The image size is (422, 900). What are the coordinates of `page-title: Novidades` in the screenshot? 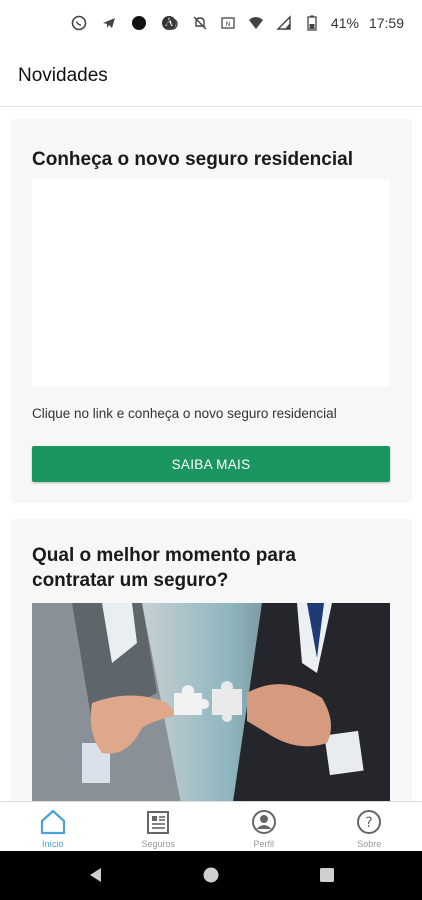 It's located at (63, 75).